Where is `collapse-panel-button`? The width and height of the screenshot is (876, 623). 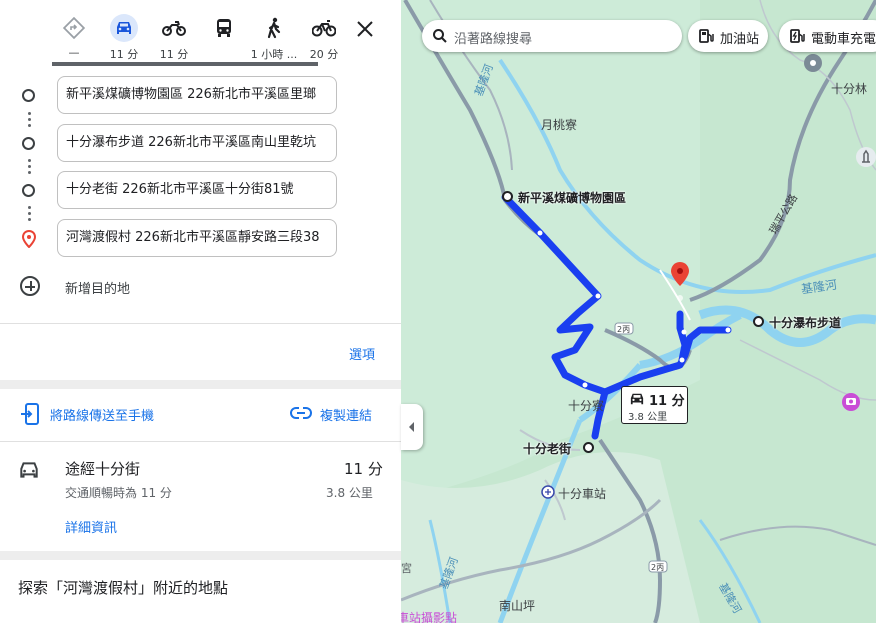 collapse-panel-button is located at coordinates (412, 427).